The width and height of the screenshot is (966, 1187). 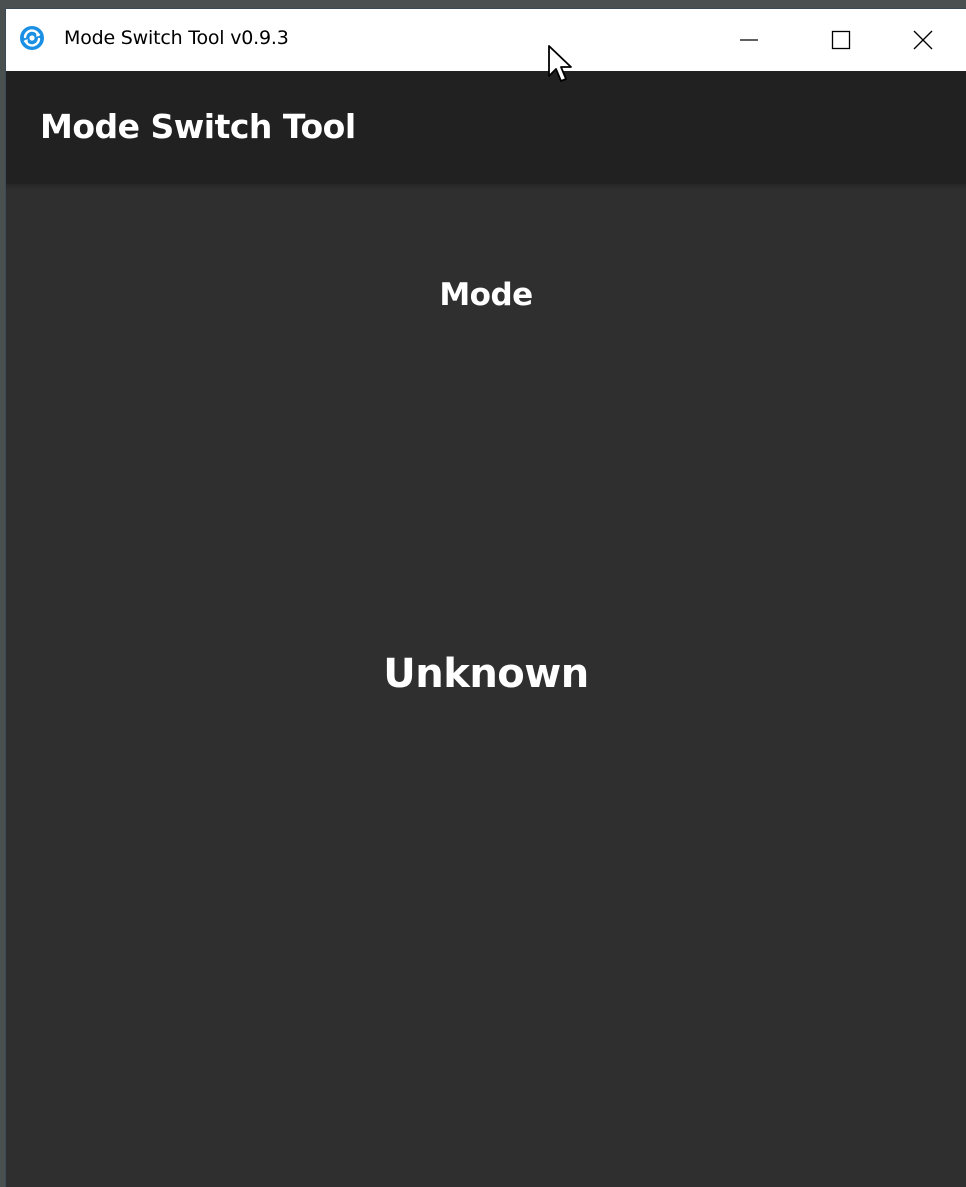 What do you see at coordinates (486, 40) in the screenshot?
I see `title-bar: Mode Switch Tool v0.9.3` at bounding box center [486, 40].